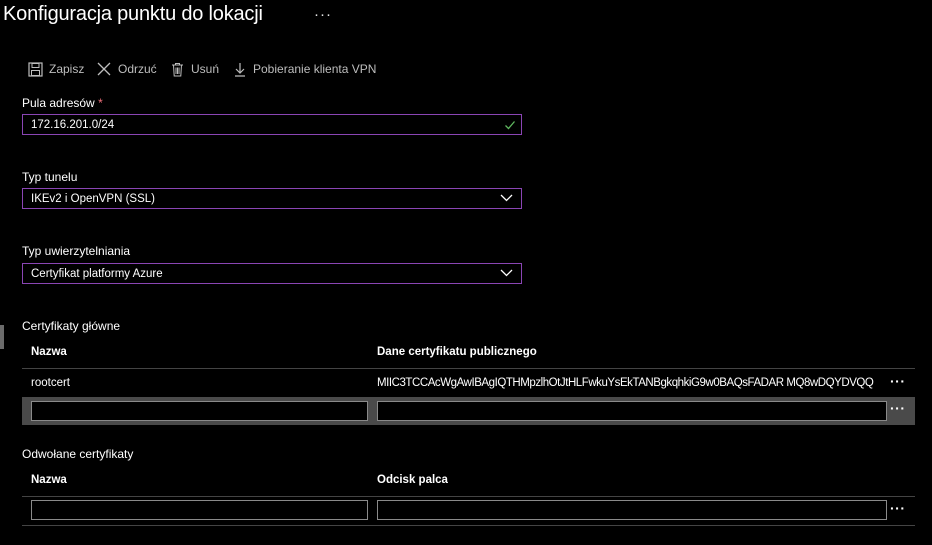 The height and width of the screenshot is (545, 932). Describe the element at coordinates (137, 69) in the screenshot. I see `discard-label: Odrzuć` at that location.